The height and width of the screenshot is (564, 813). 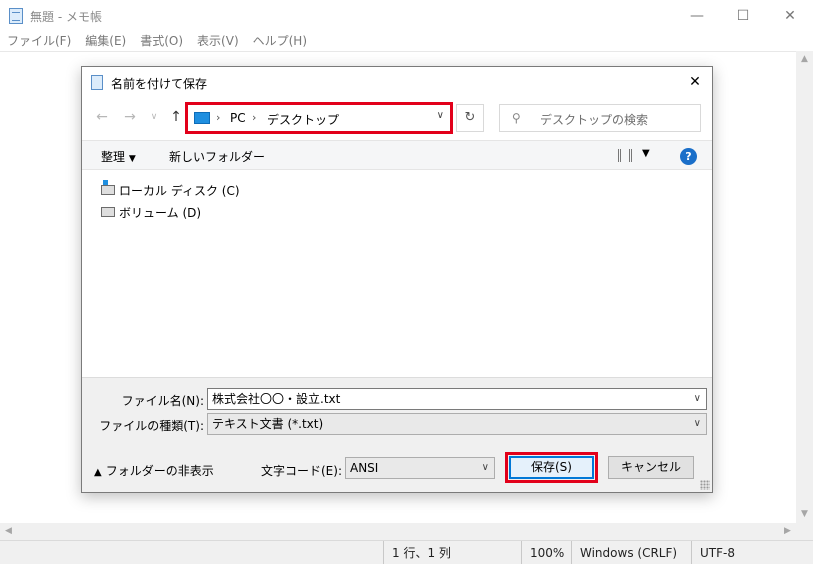 What do you see at coordinates (217, 156) in the screenshot?
I see `new-folder-button: 新しいフォルダー` at bounding box center [217, 156].